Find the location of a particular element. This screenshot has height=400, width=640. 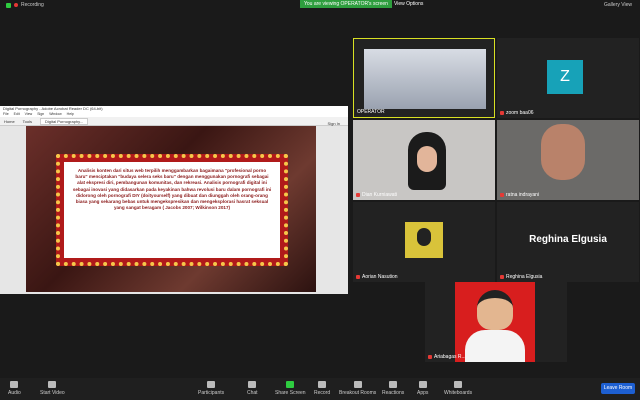

menu-file: File is located at coordinates (6, 114).